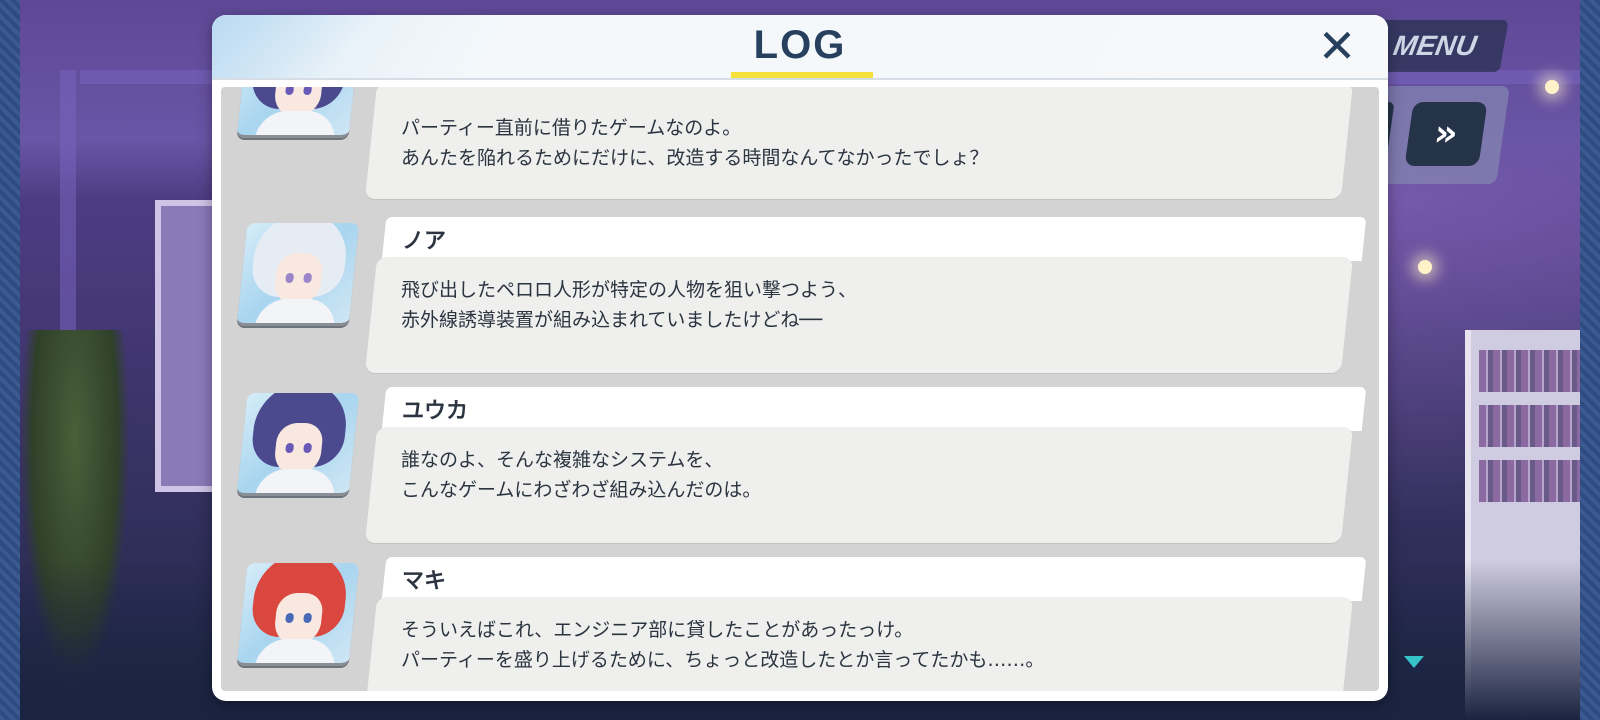 The image size is (1600, 720). Describe the element at coordinates (1446, 134) in the screenshot. I see `skip-button: »` at that location.